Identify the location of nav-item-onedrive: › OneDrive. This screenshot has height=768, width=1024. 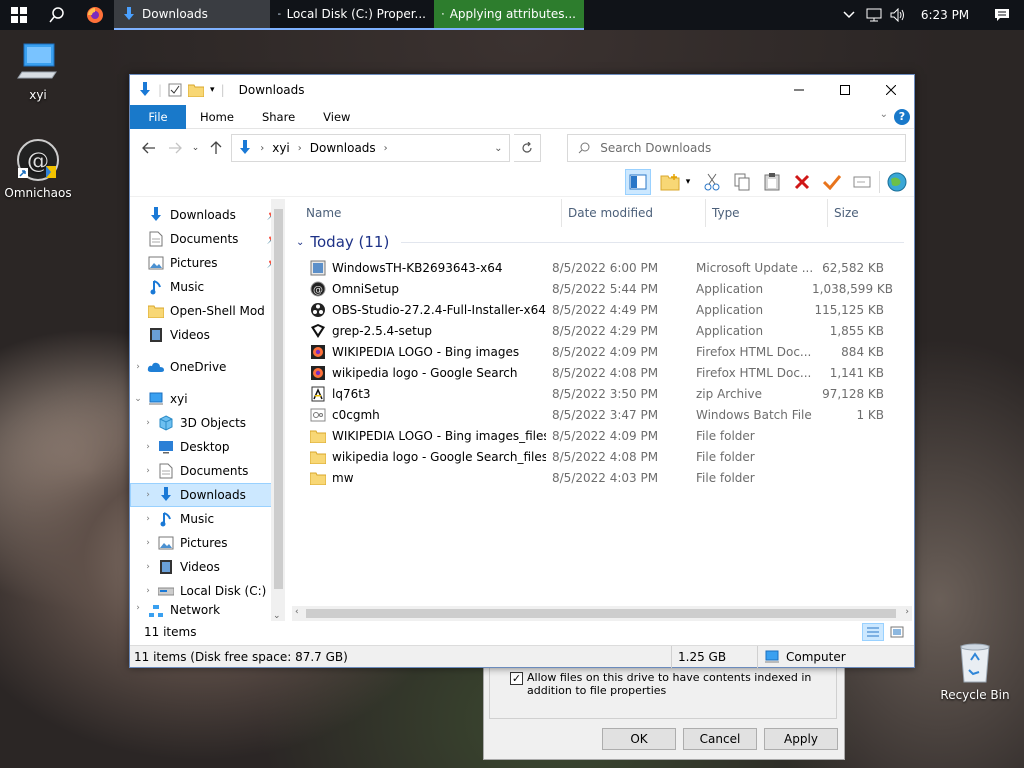
(207, 367).